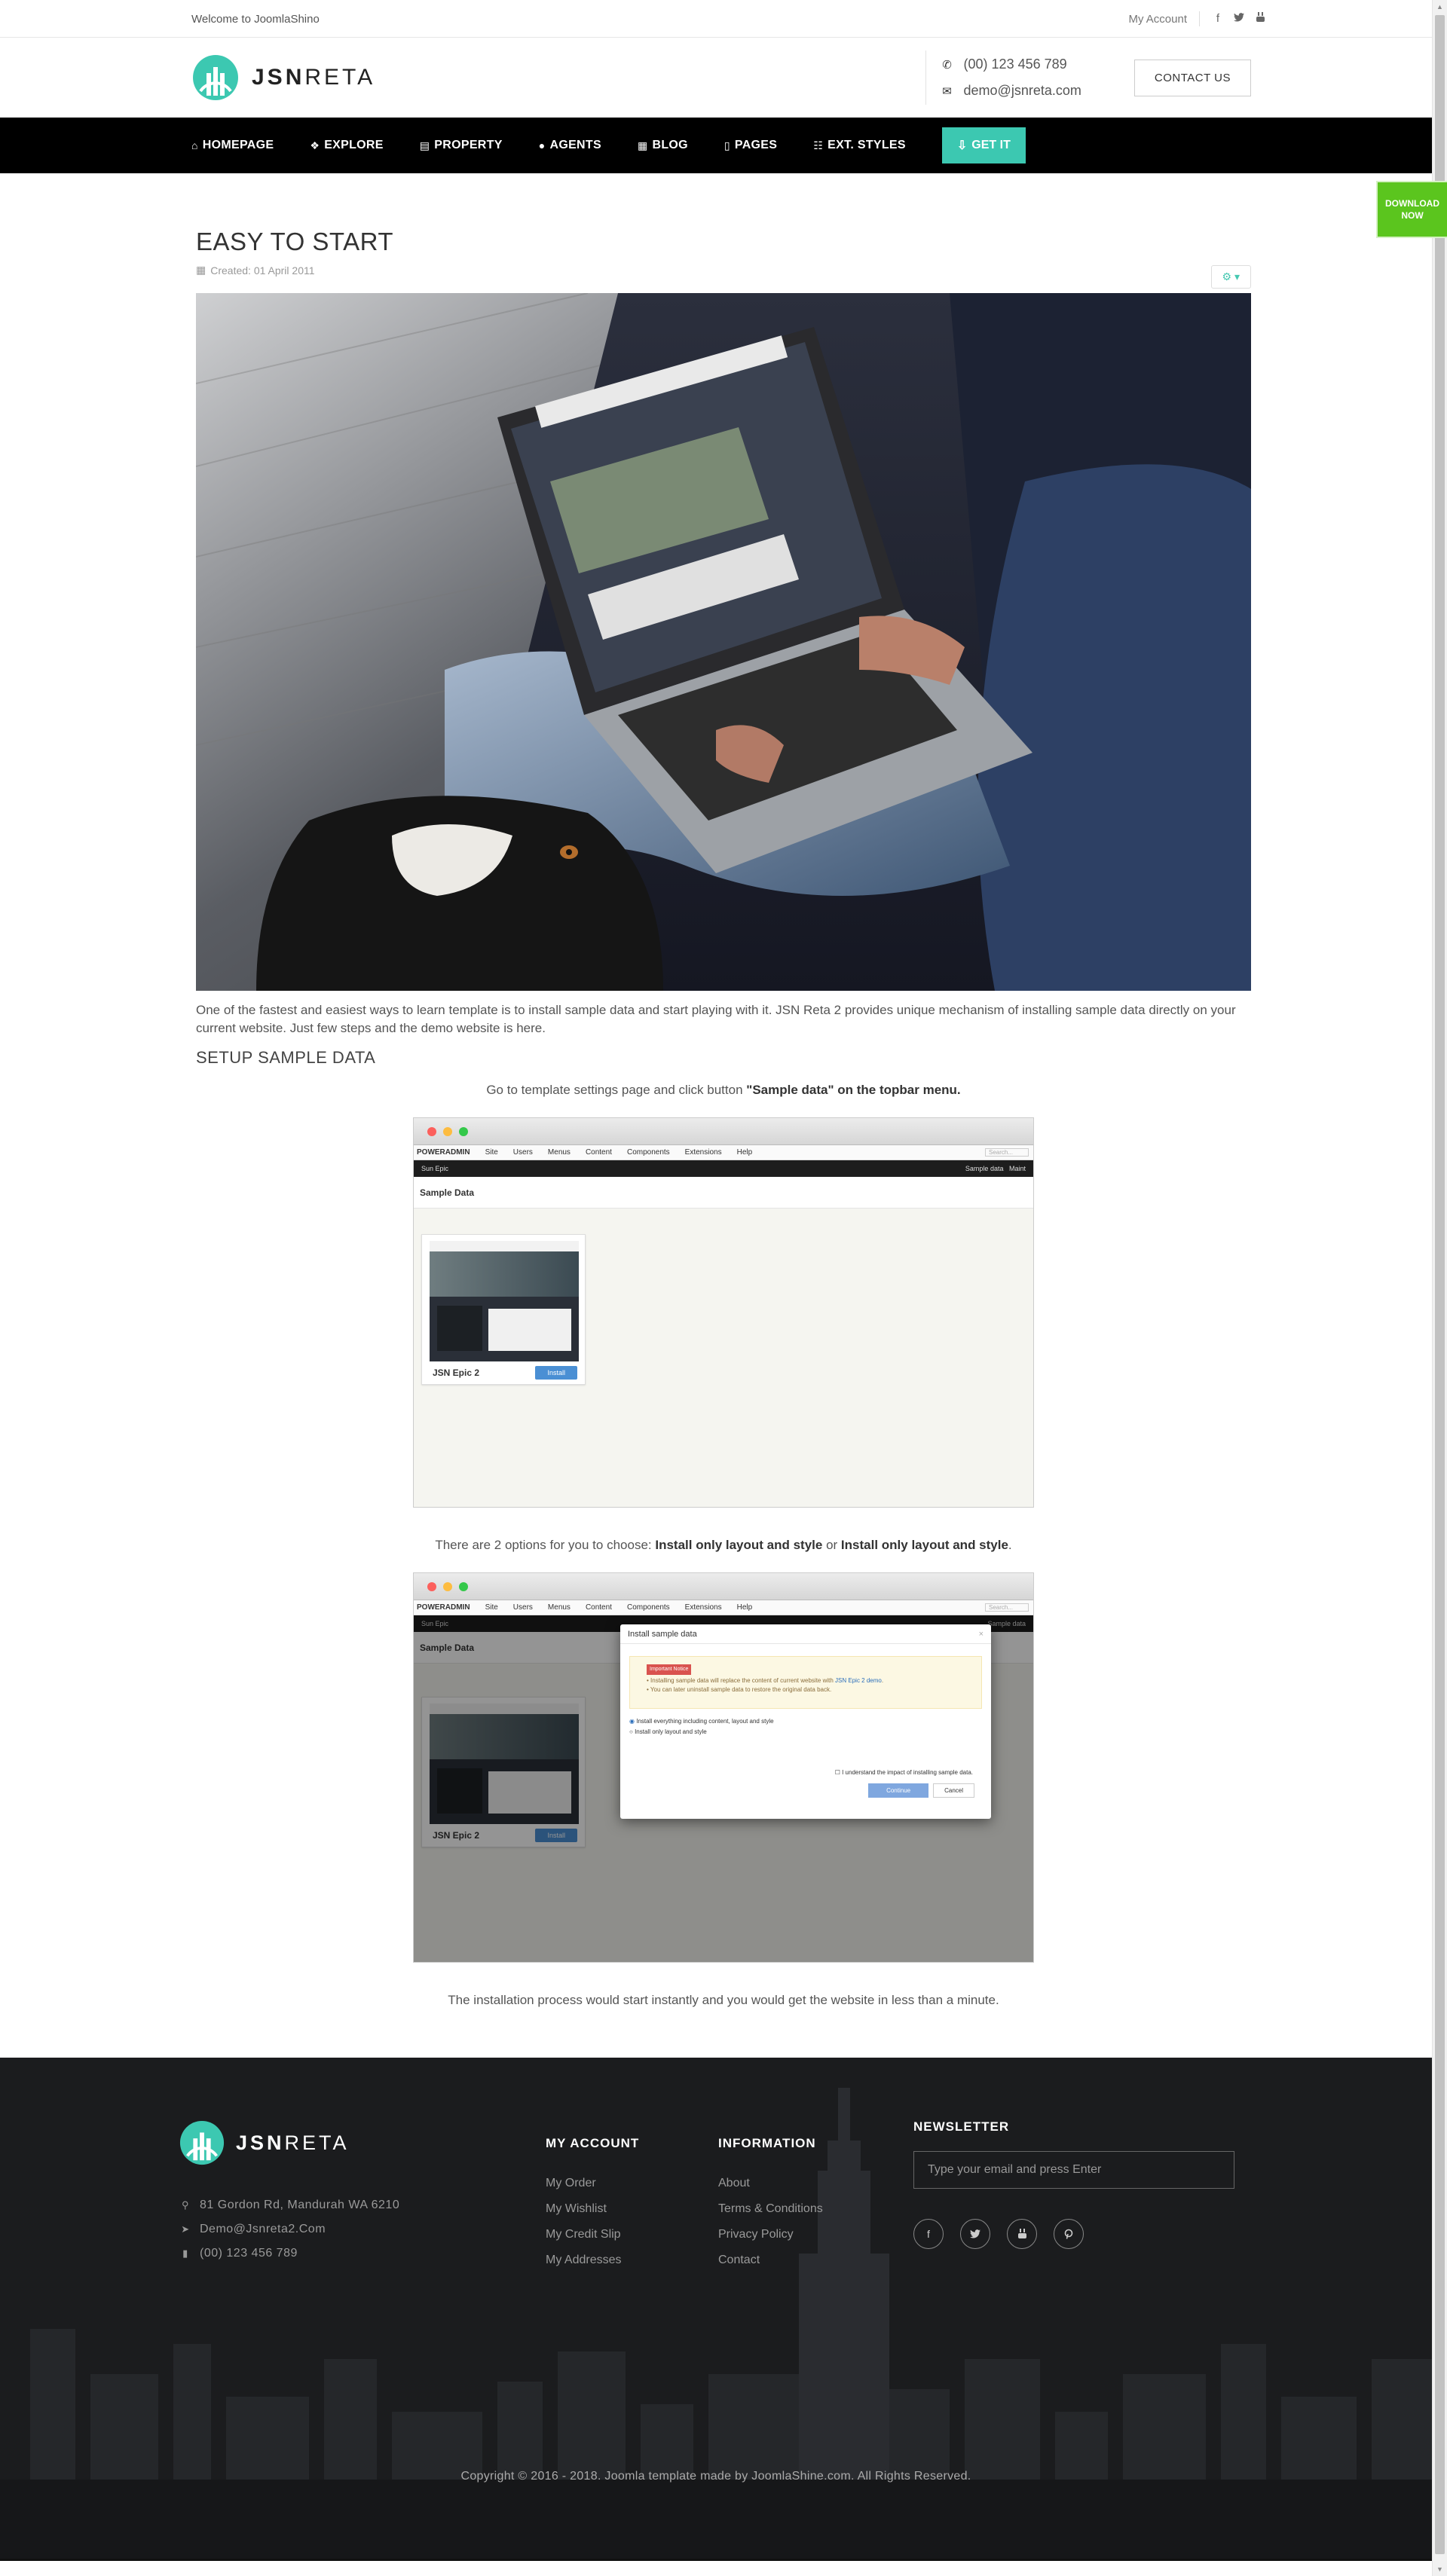  What do you see at coordinates (264, 2142) in the screenshot?
I see `footer-logo: JSNRETA` at bounding box center [264, 2142].